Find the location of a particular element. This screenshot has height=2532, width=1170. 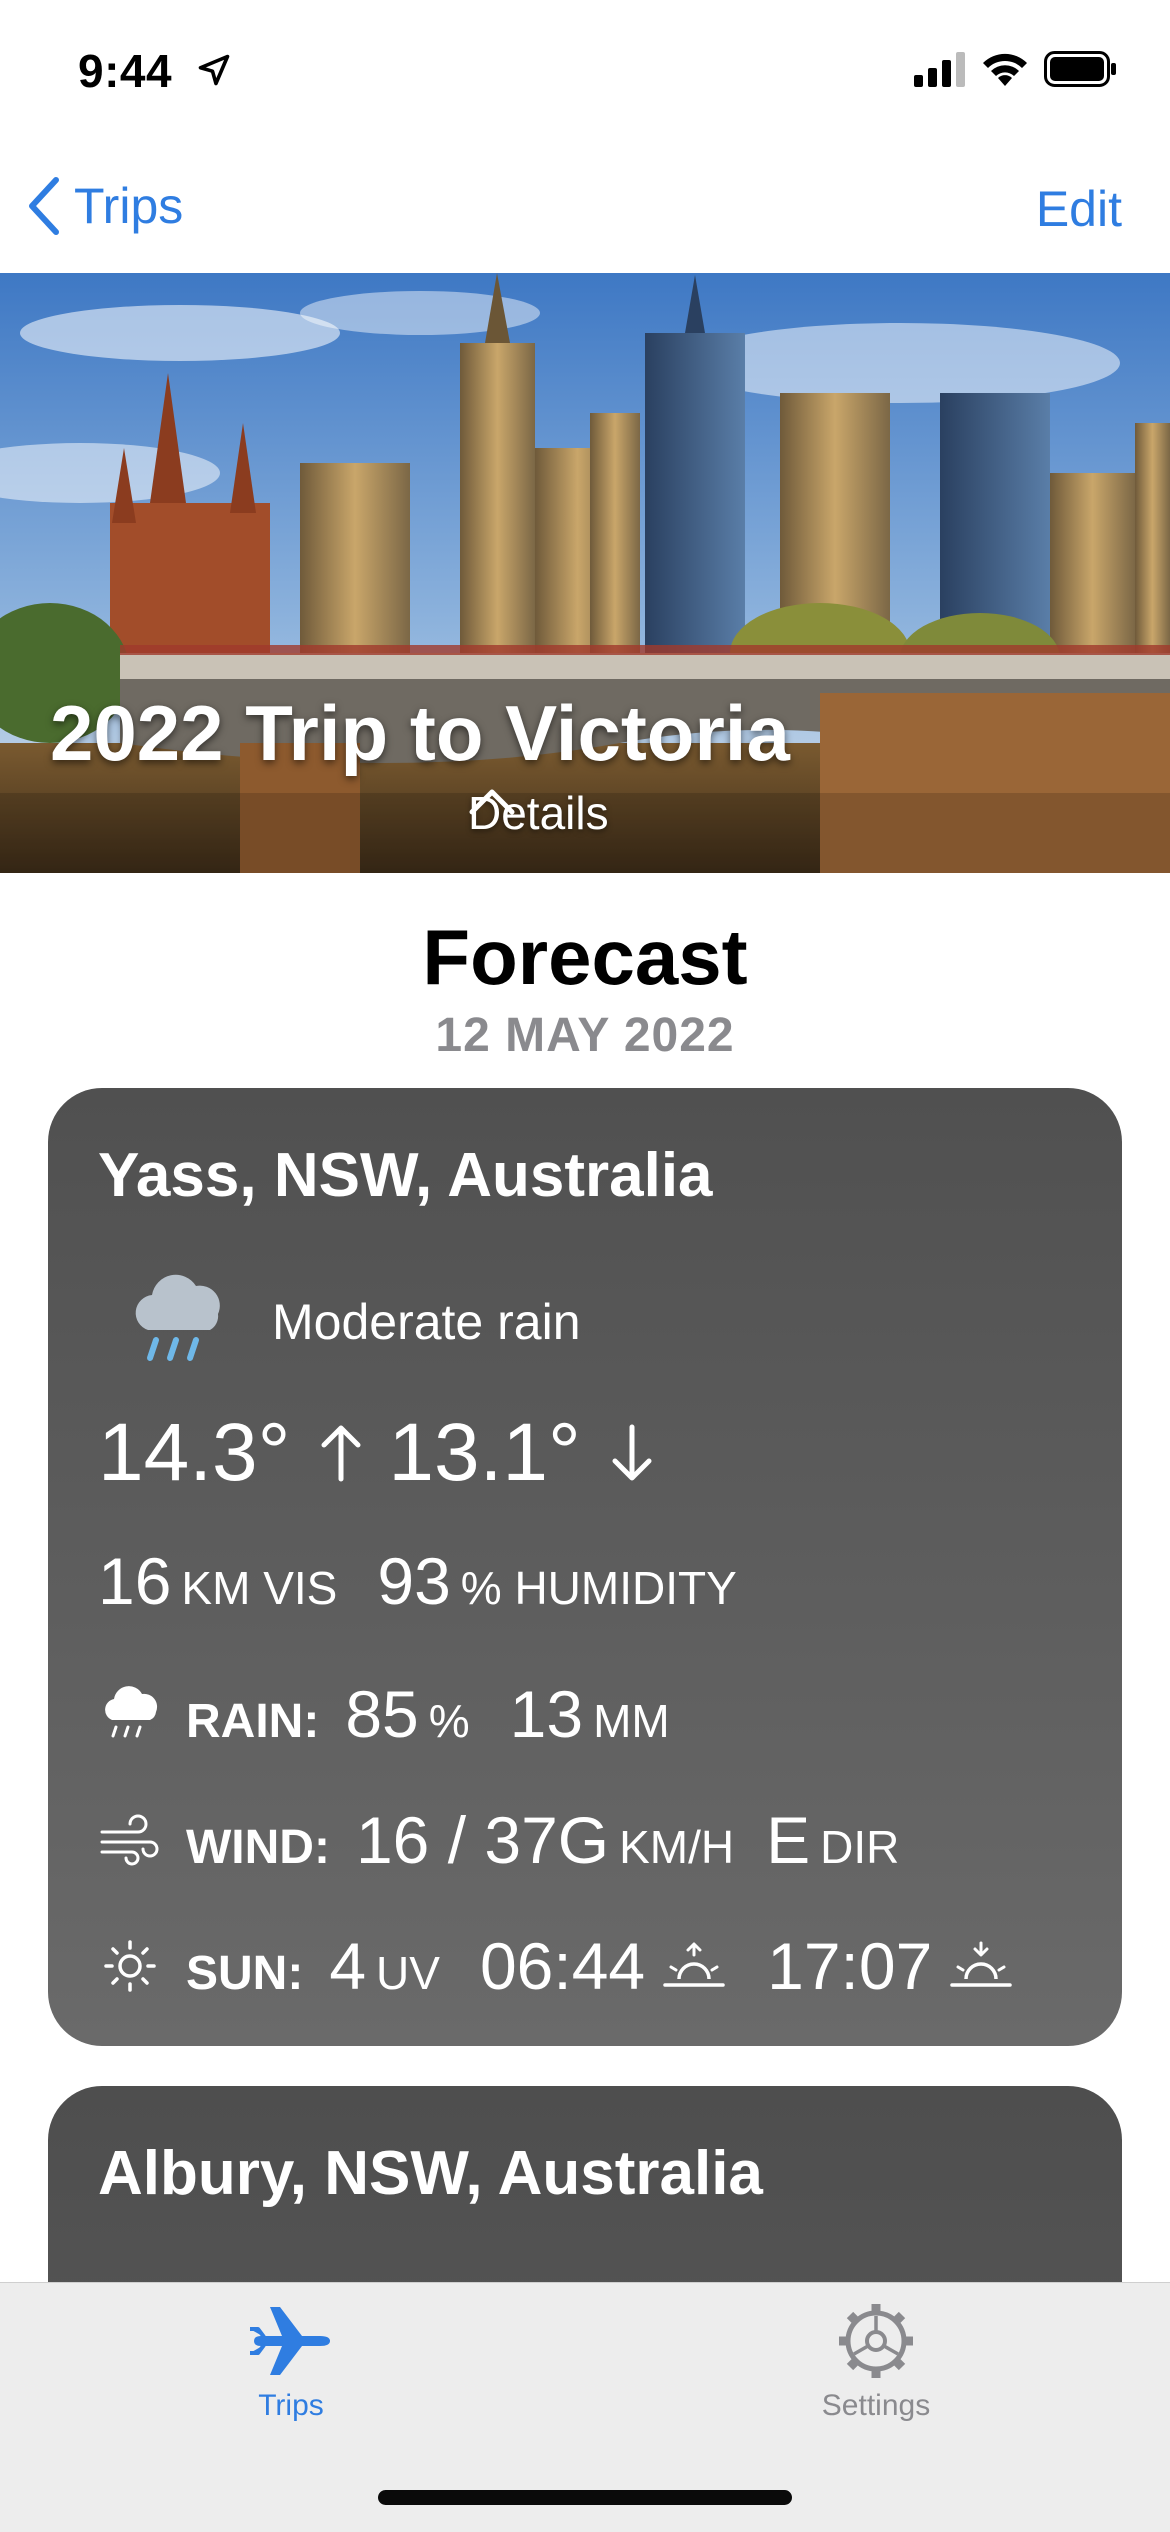

uv-unit: UV is located at coordinates (408, 1973).